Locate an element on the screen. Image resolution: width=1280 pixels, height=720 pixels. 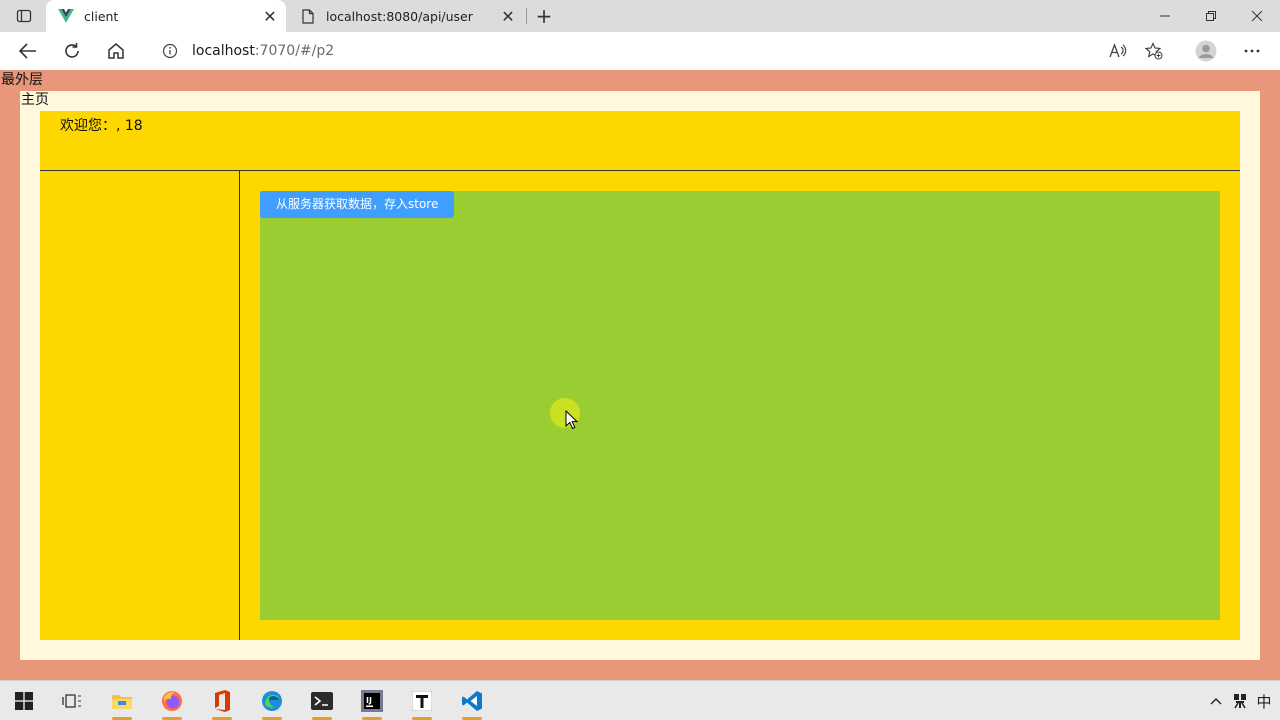
refresh-icon is located at coordinates (72, 51).